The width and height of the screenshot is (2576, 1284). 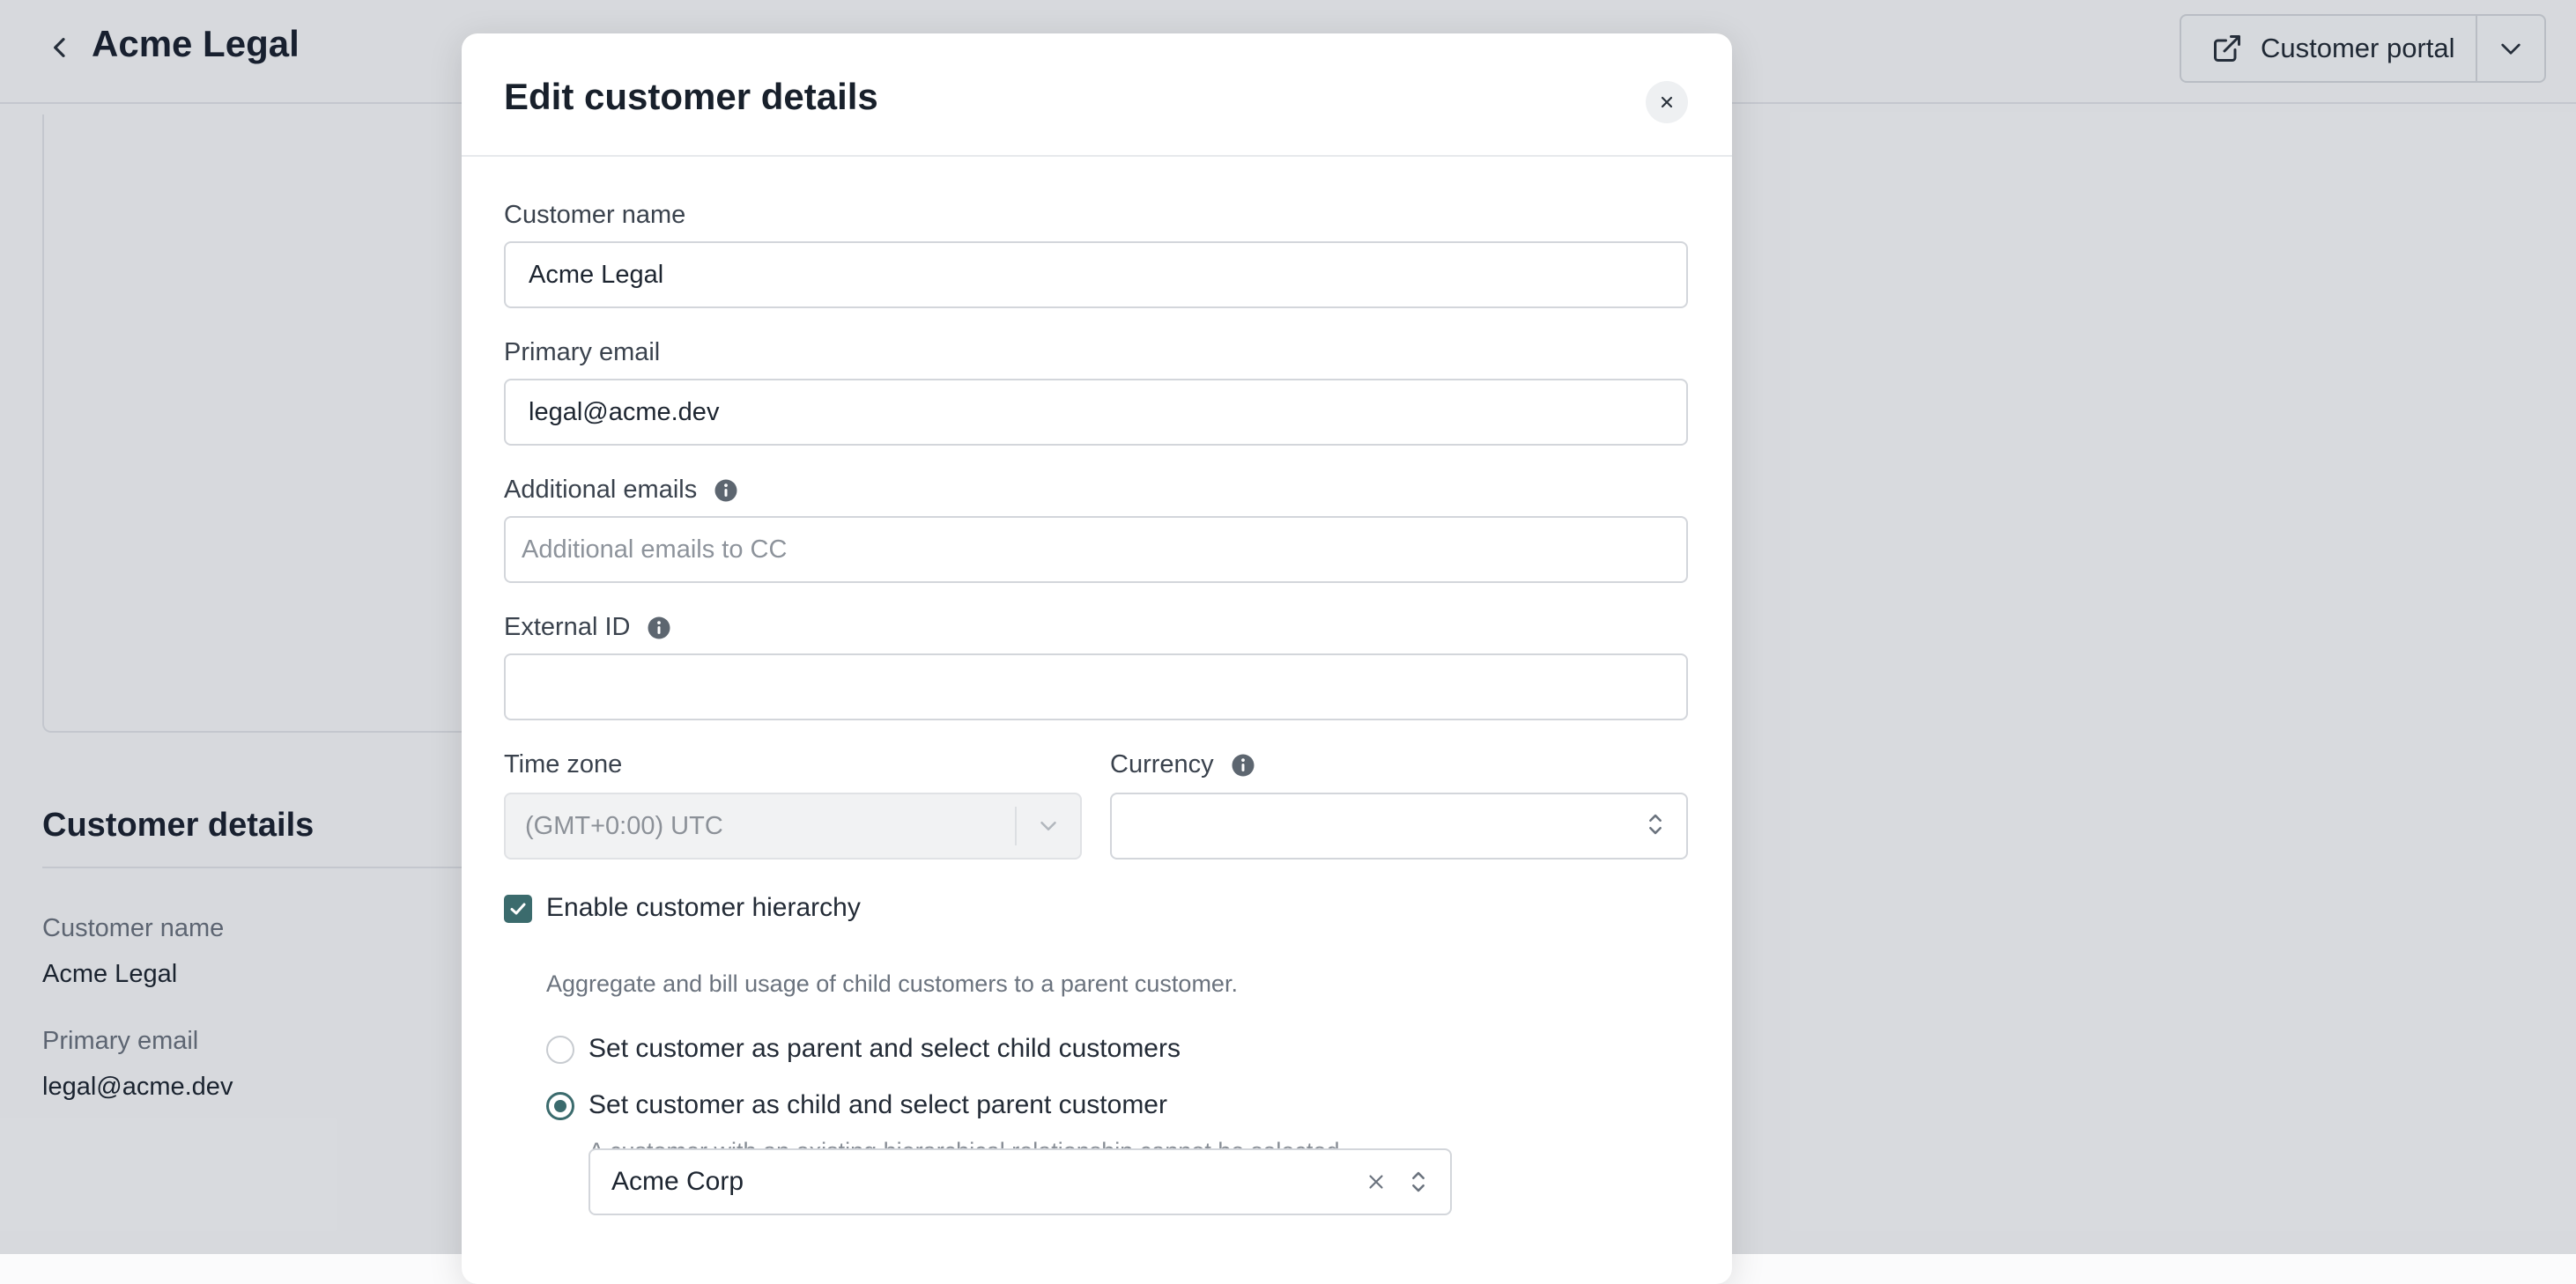 What do you see at coordinates (560, 1050) in the screenshot?
I see `parent-option-radio` at bounding box center [560, 1050].